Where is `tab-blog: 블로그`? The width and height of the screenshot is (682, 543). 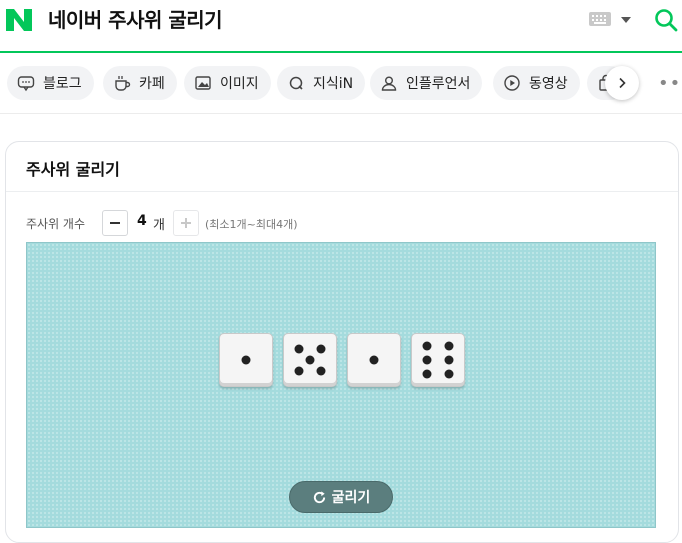 tab-blog: 블로그 is located at coordinates (50, 83).